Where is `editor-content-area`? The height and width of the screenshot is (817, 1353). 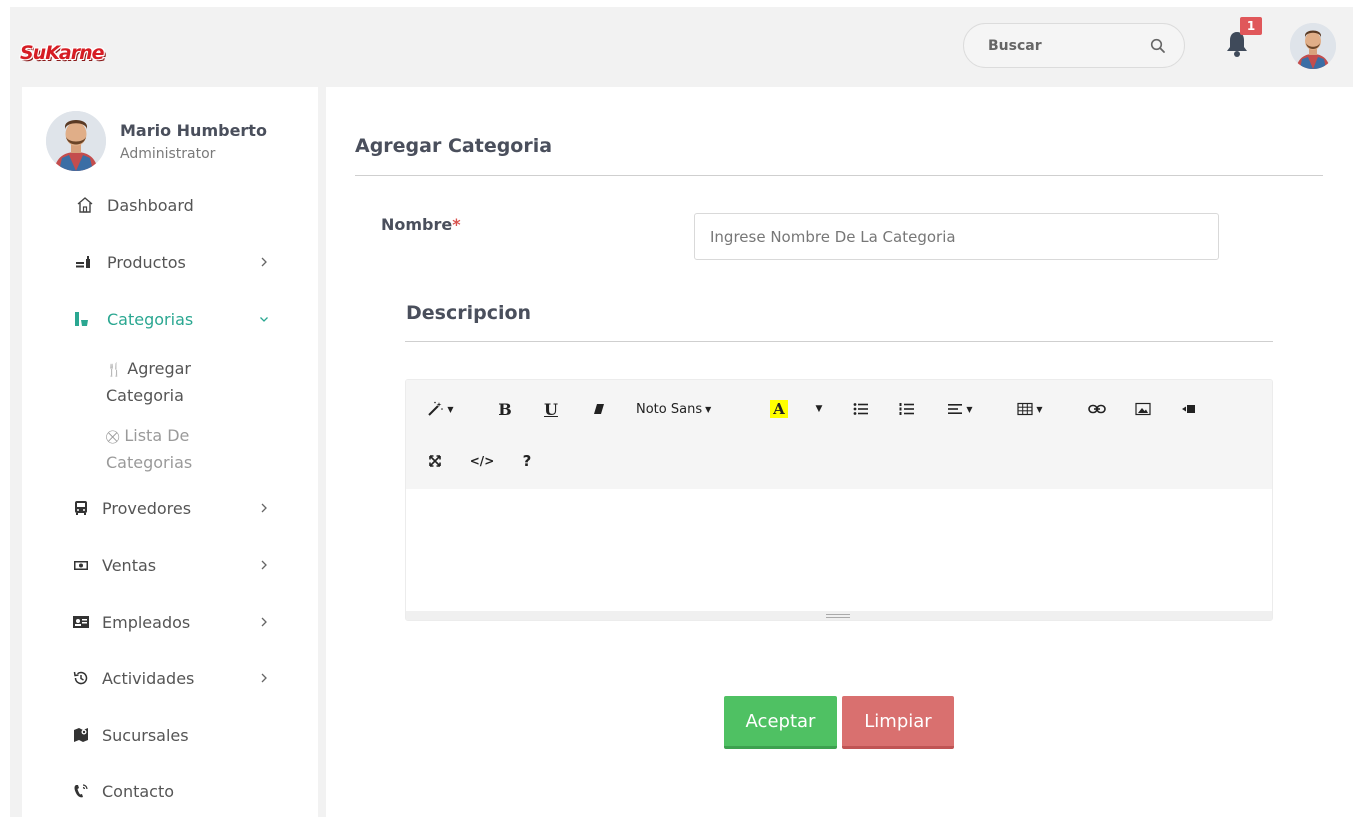
editor-content-area is located at coordinates (839, 550).